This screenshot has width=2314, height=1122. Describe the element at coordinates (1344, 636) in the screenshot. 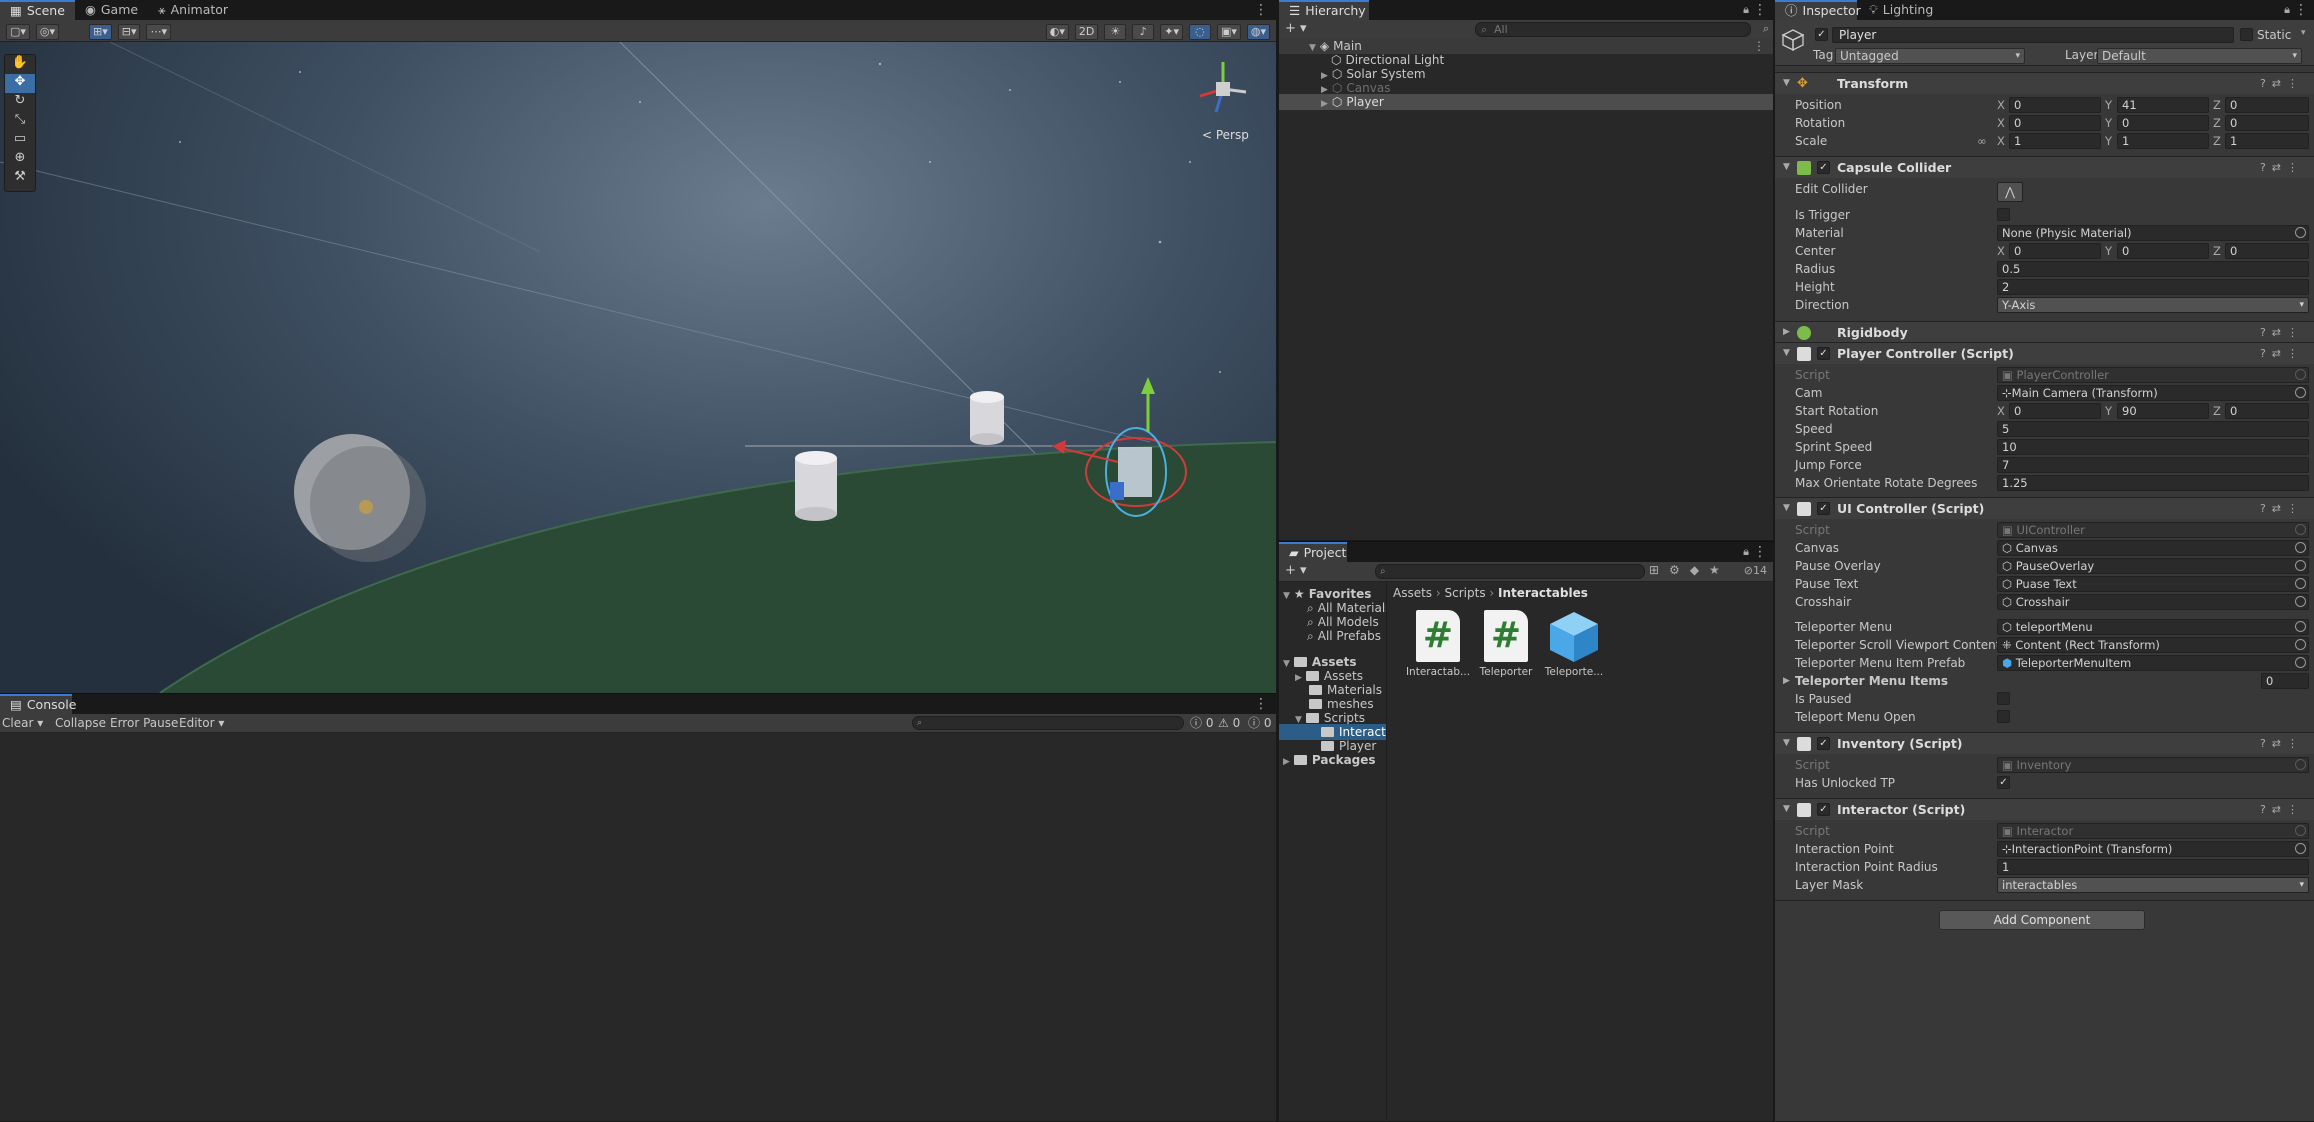

I see `favorite-item: ⌕ All Prefabs` at that location.